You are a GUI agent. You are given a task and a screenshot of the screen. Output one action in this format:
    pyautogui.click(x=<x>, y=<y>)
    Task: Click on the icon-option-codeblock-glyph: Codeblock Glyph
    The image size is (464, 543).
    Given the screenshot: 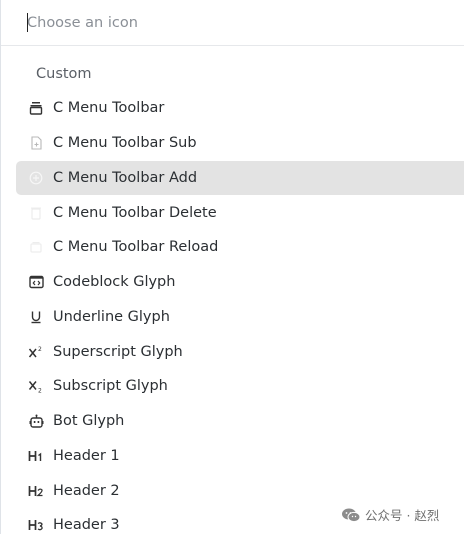 What is the action you would take?
    pyautogui.click(x=232, y=282)
    